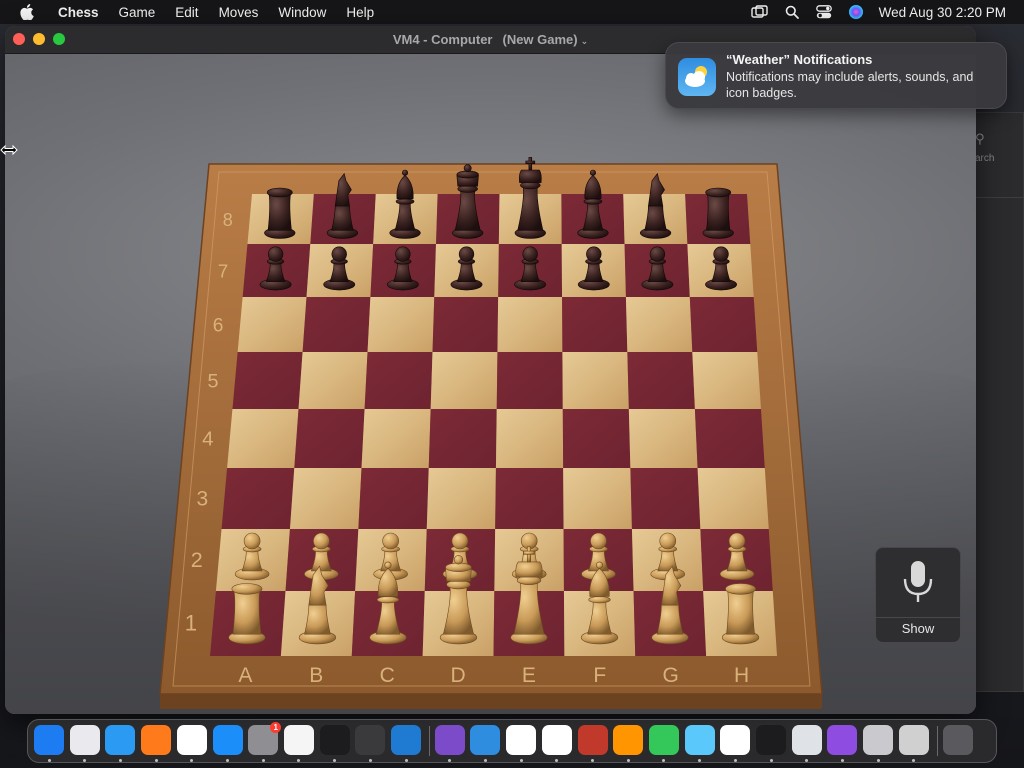 Image resolution: width=1024 pixels, height=768 pixels. I want to click on square-f3, so click(597, 498).